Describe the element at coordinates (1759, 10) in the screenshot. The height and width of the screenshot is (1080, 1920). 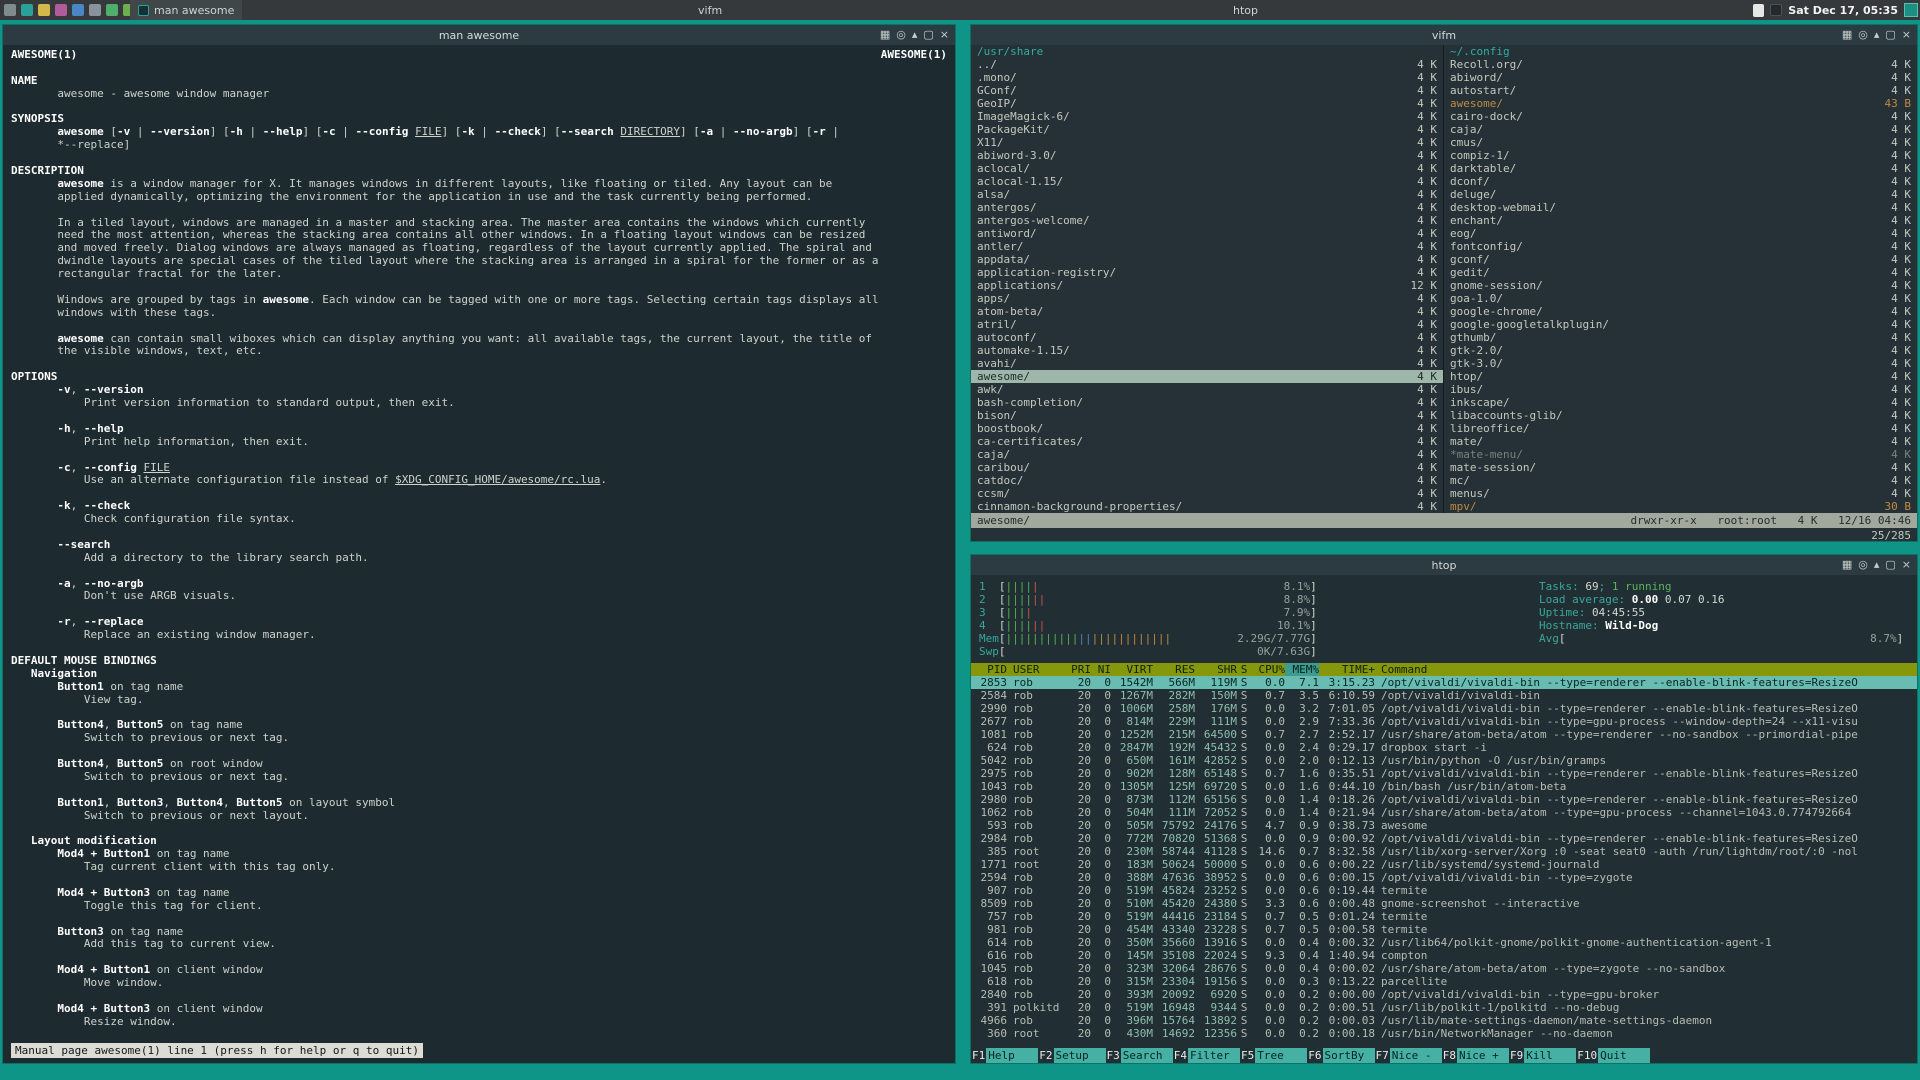
I see `clipboard-icon` at that location.